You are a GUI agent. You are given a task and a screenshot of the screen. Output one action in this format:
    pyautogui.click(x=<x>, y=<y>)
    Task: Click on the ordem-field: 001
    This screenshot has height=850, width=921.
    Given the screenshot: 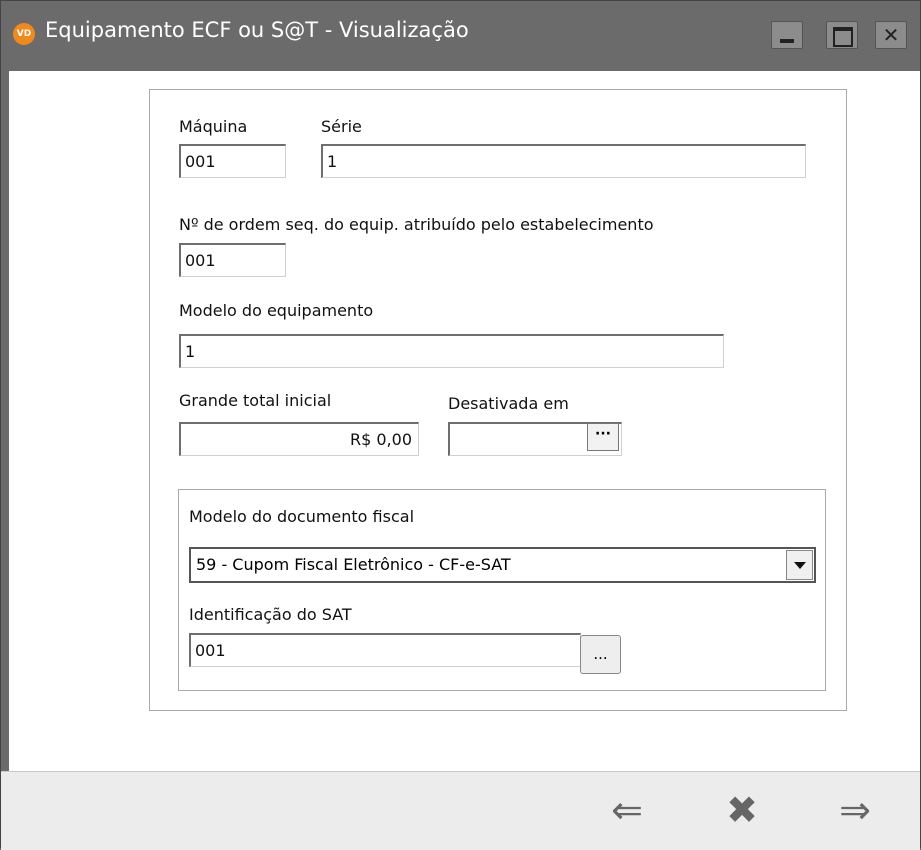 What is the action you would take?
    pyautogui.click(x=232, y=260)
    